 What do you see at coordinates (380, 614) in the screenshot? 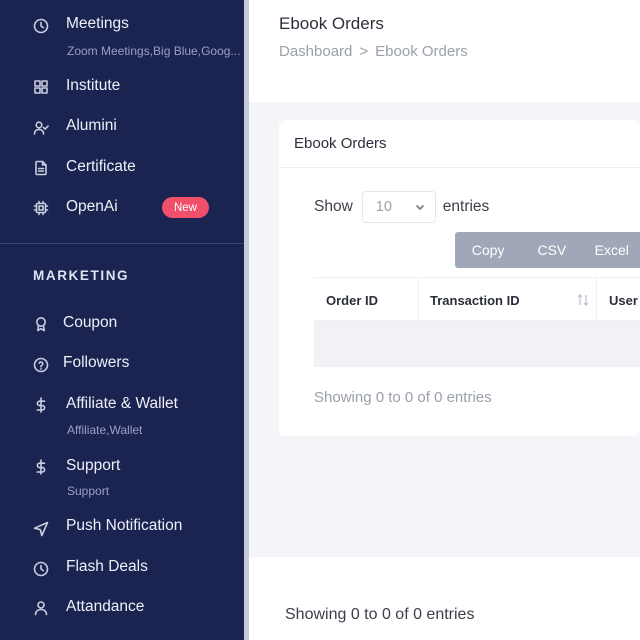
I see `footer-info: Showing 0 to 0 of 0 entries` at bounding box center [380, 614].